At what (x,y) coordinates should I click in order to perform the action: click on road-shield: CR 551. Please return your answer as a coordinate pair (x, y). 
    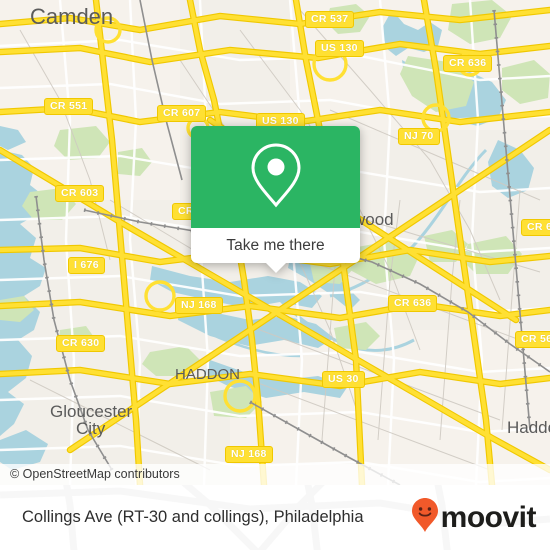
    Looking at the image, I should click on (69, 106).